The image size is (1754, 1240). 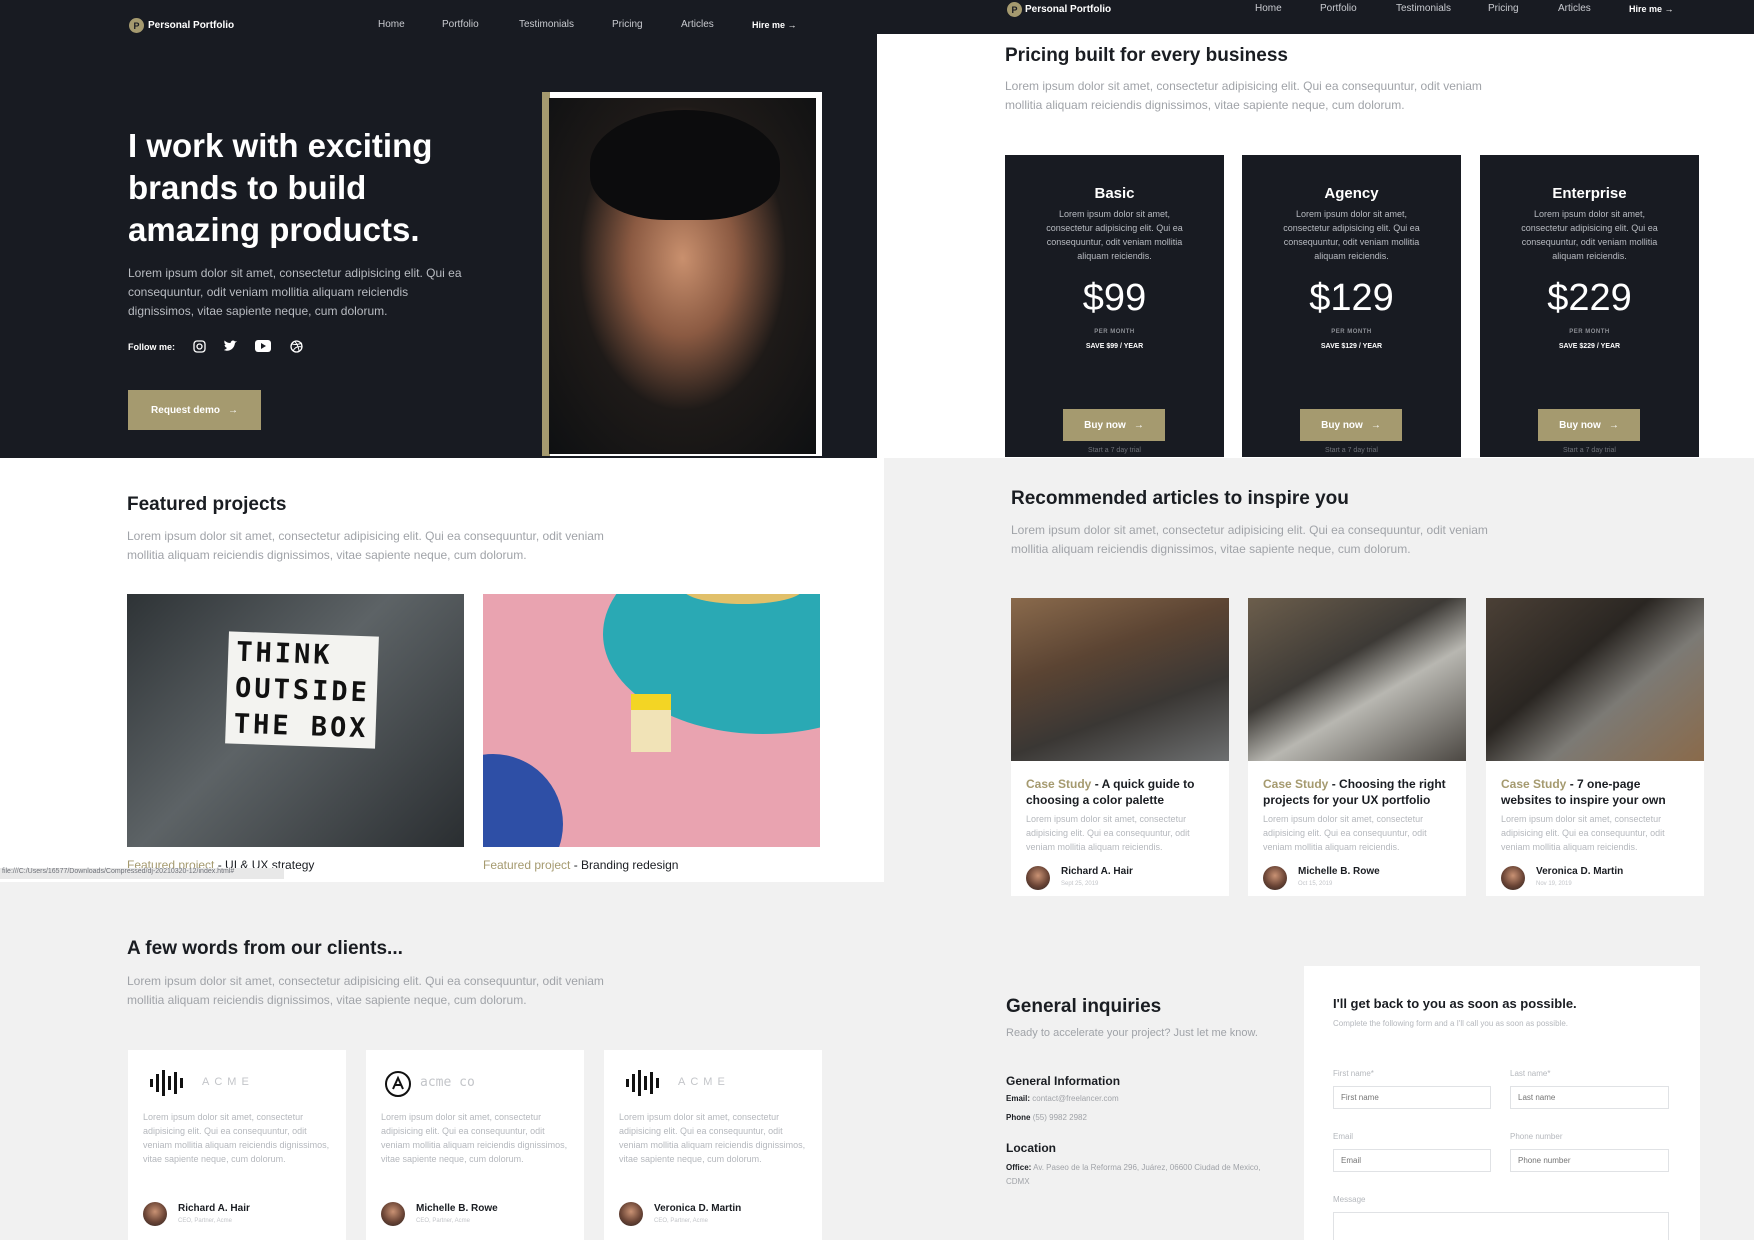 I want to click on client-logo-text: ACME, so click(x=704, y=1082).